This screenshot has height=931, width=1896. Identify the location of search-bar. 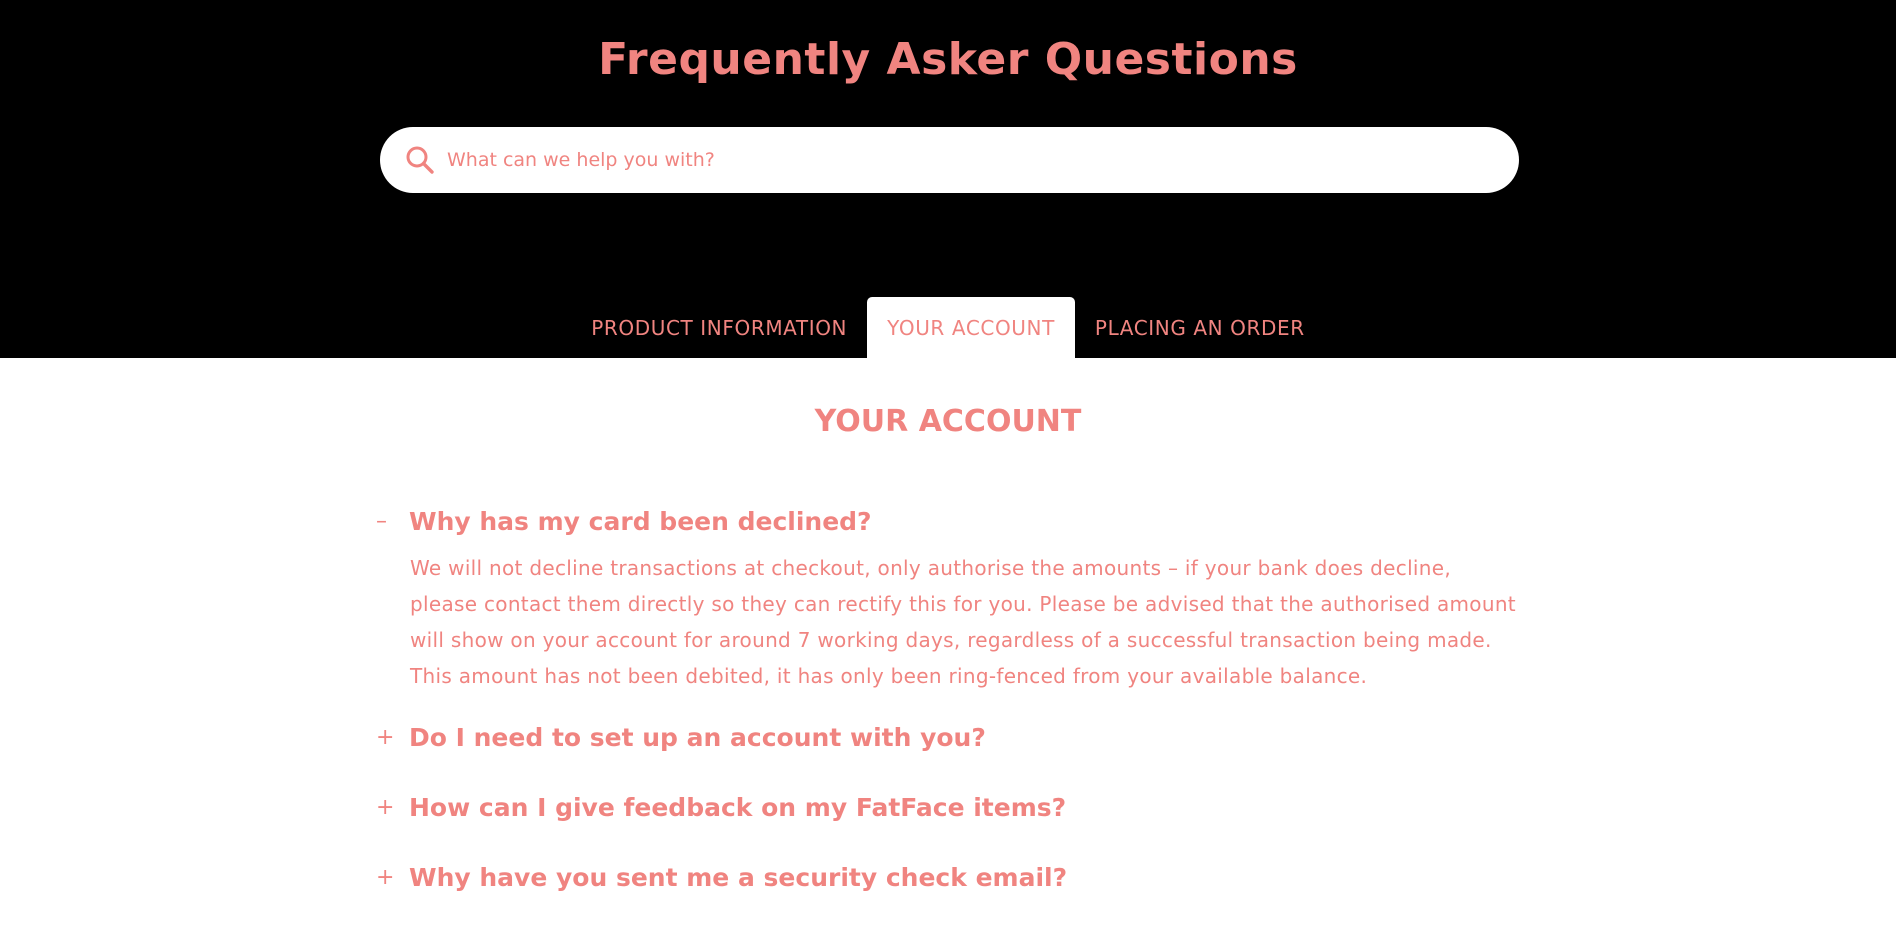
(949, 160).